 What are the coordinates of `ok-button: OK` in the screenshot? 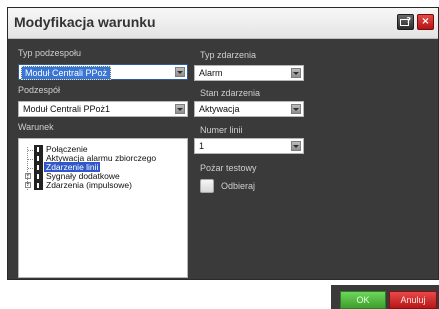 It's located at (363, 300).